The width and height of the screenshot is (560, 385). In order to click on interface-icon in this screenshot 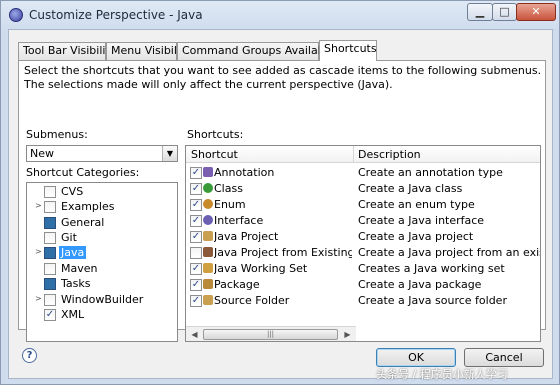, I will do `click(208, 220)`.